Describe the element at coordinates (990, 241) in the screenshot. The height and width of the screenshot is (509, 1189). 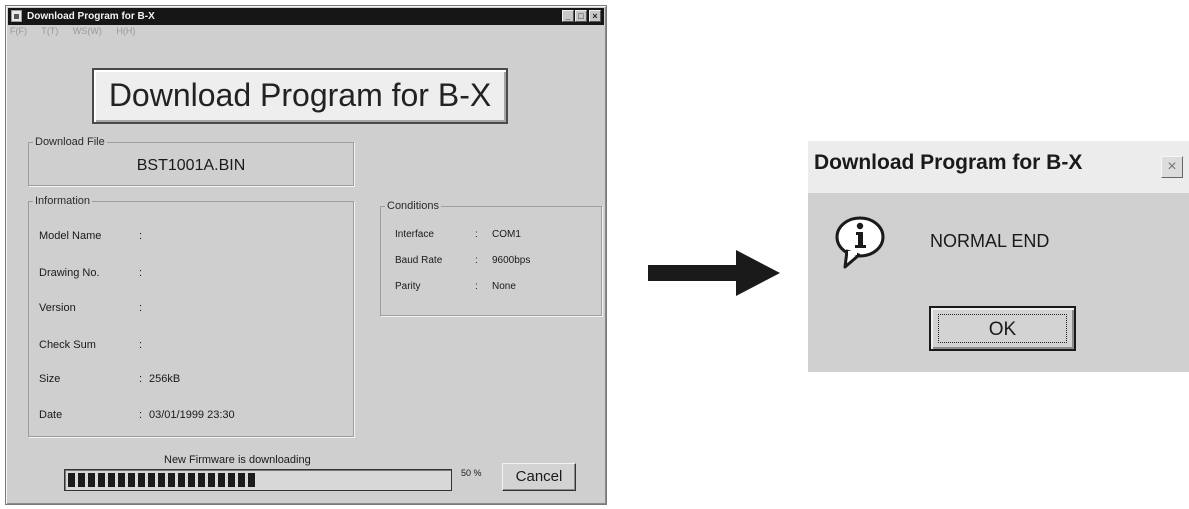
I see `dialog-message: NORMAL END` at that location.